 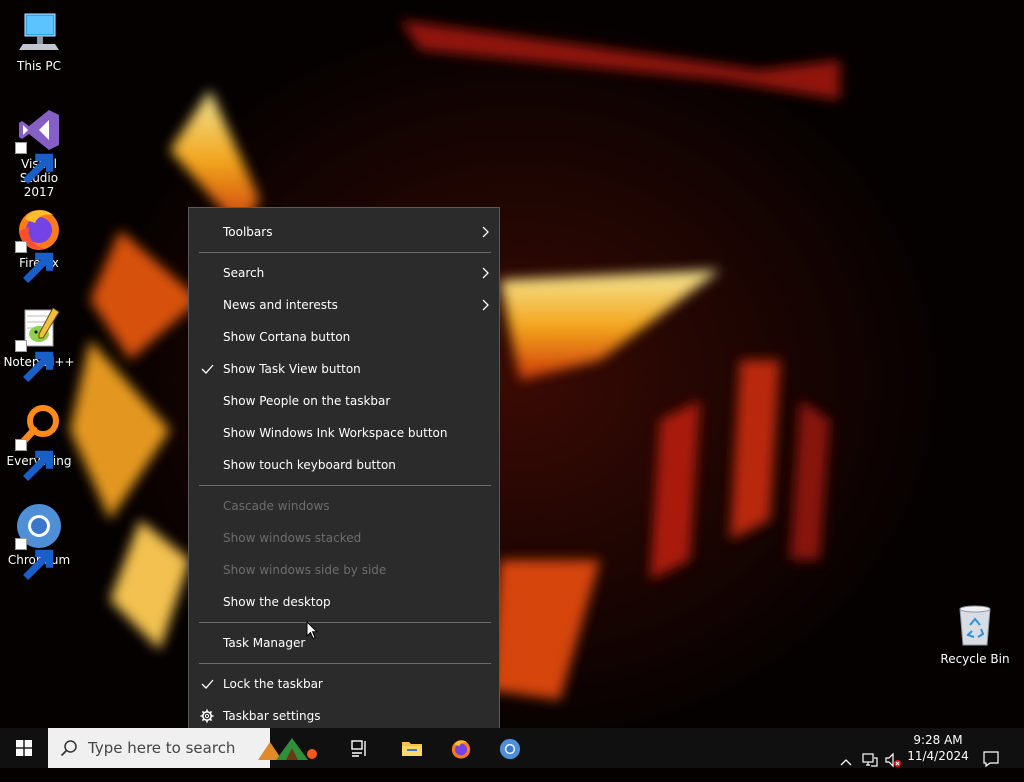 I want to click on task-view-icon, so click(x=358, y=748).